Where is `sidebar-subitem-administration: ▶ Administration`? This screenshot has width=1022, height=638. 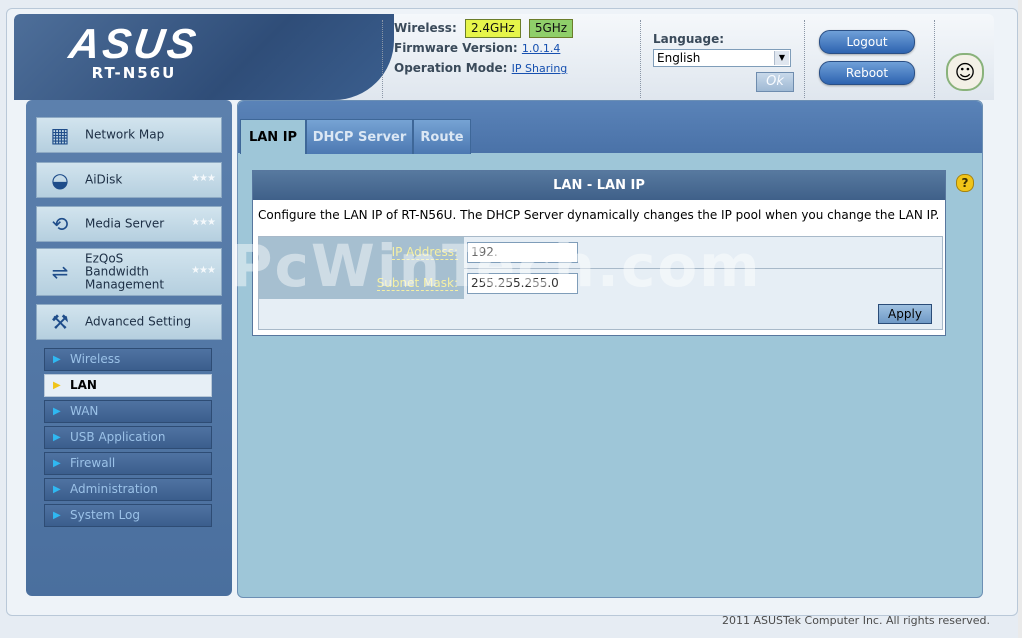 sidebar-subitem-administration: ▶ Administration is located at coordinates (128, 489).